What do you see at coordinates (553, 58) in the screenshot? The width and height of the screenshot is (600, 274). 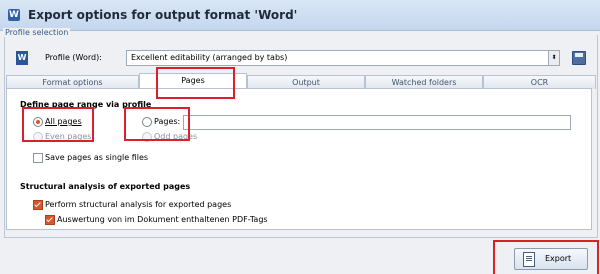 I see `dropdown-arrow-icon: ⬍` at bounding box center [553, 58].